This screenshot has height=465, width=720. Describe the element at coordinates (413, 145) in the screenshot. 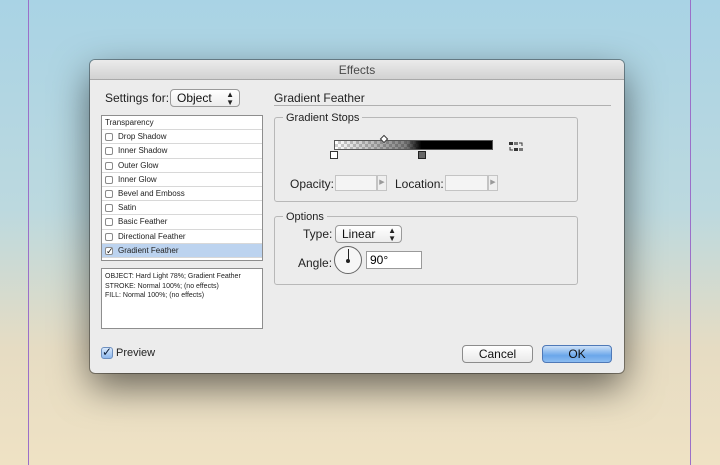

I see `gradient-ramp` at that location.